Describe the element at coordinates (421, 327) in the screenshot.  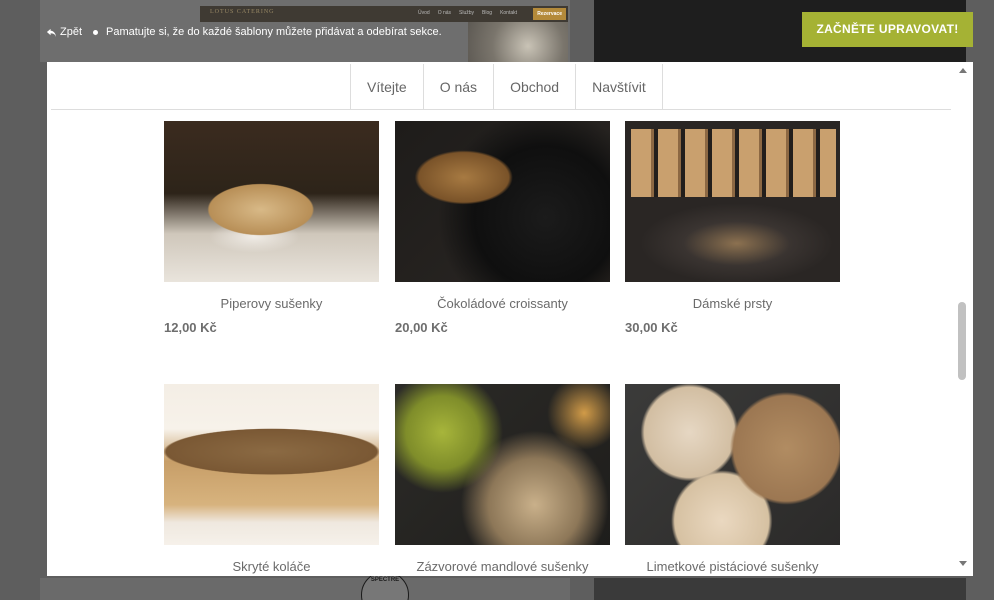
I see `product-price: 20,00 Kč` at that location.